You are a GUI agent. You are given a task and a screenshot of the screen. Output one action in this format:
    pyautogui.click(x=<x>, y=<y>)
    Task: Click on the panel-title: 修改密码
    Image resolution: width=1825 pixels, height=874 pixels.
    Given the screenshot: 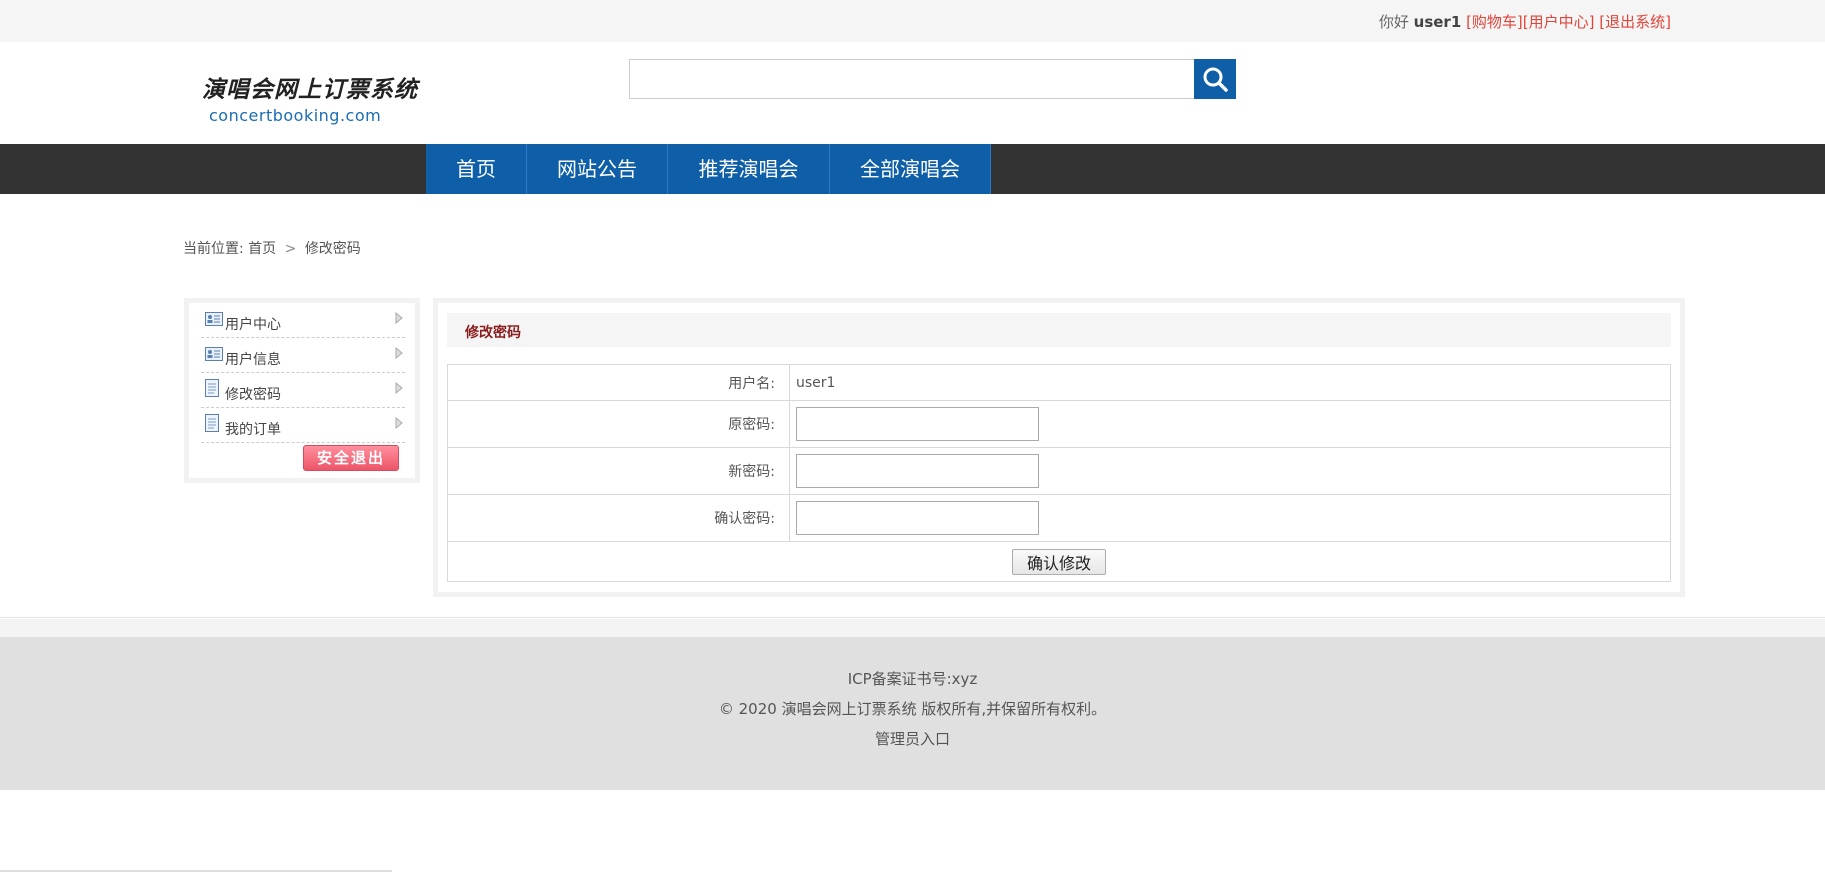 What is the action you would take?
    pyautogui.click(x=493, y=333)
    